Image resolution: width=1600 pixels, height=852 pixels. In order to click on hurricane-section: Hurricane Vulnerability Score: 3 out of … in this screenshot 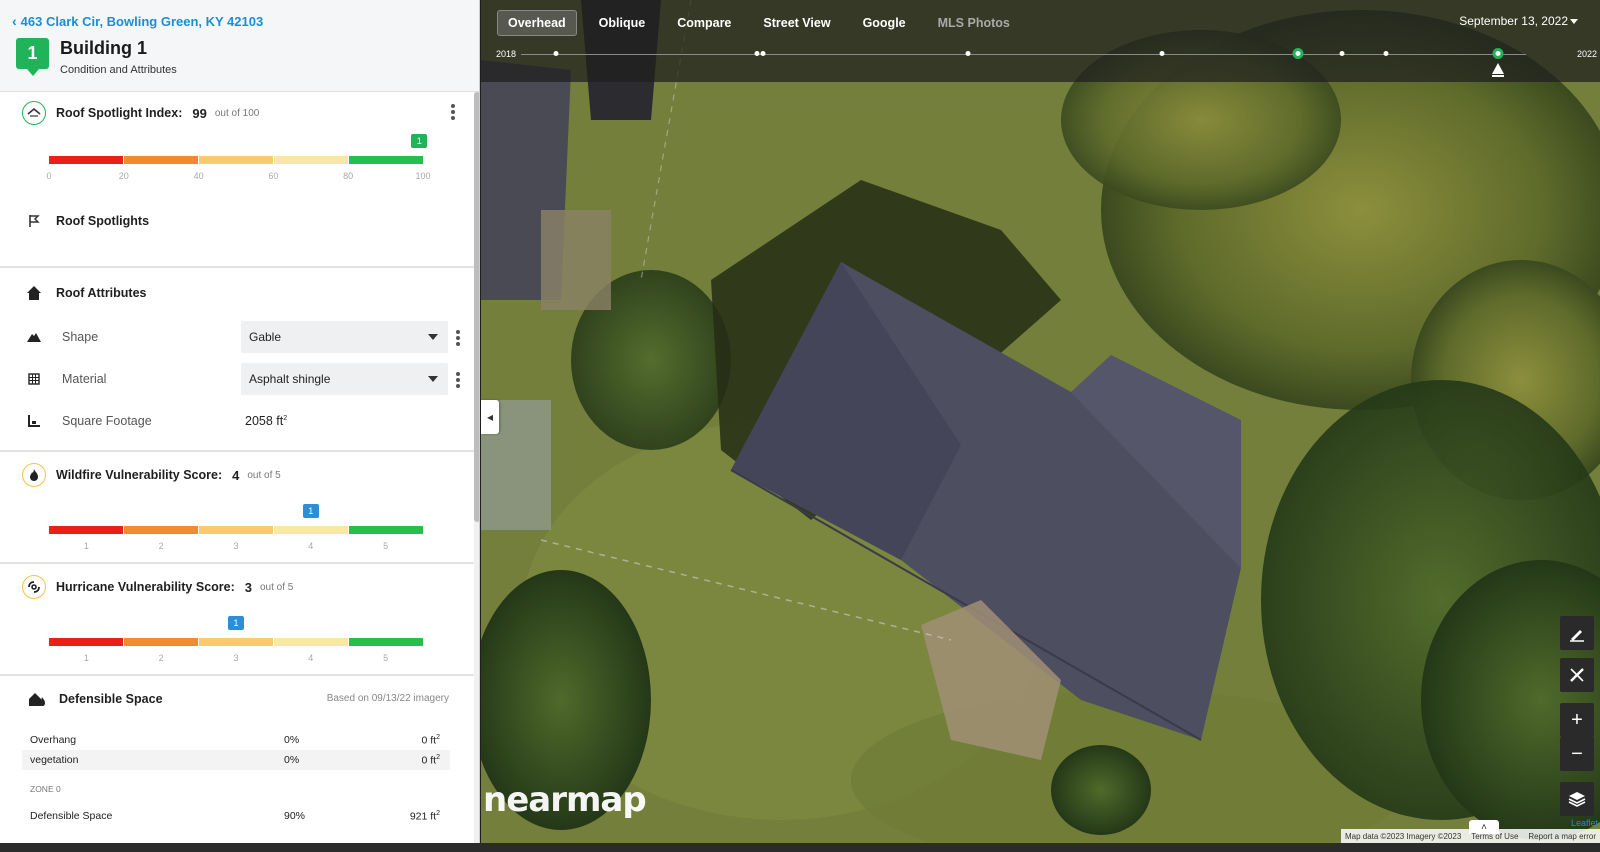, I will do `click(239, 620)`.